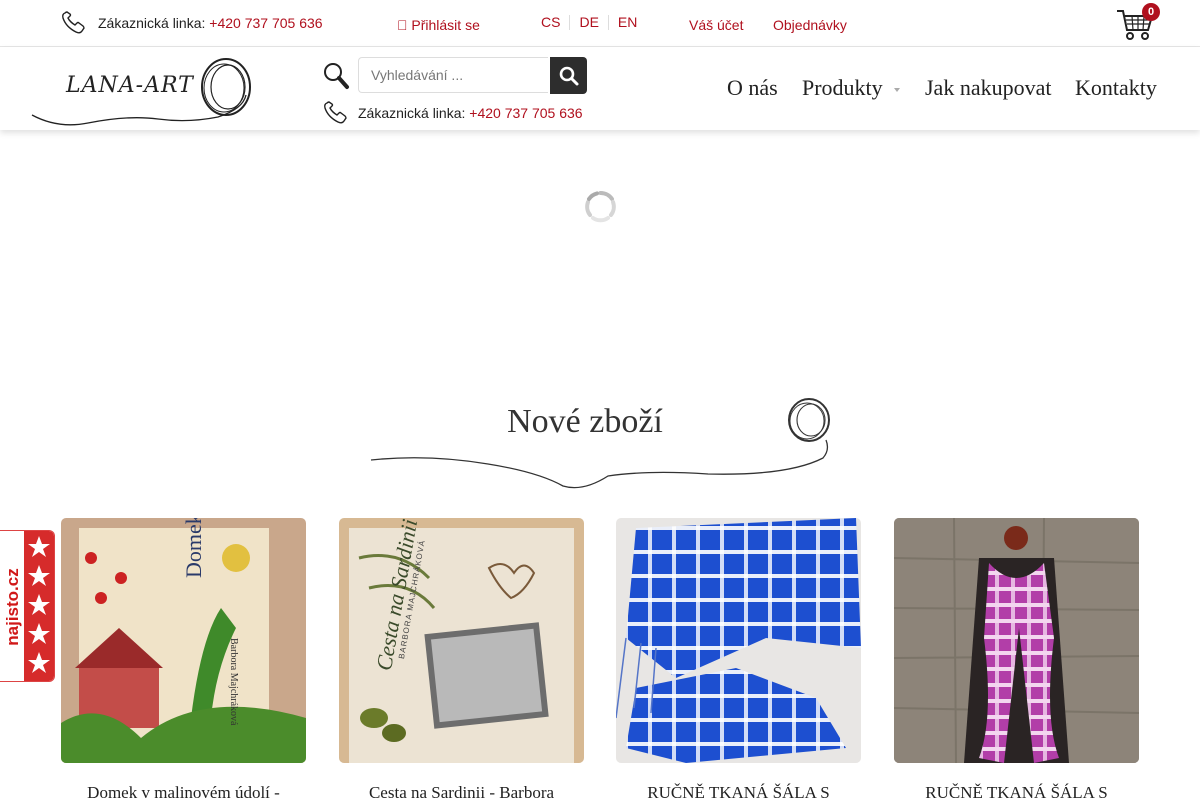  What do you see at coordinates (438, 25) in the screenshot?
I see `login-link:   Přihlásit se` at bounding box center [438, 25].